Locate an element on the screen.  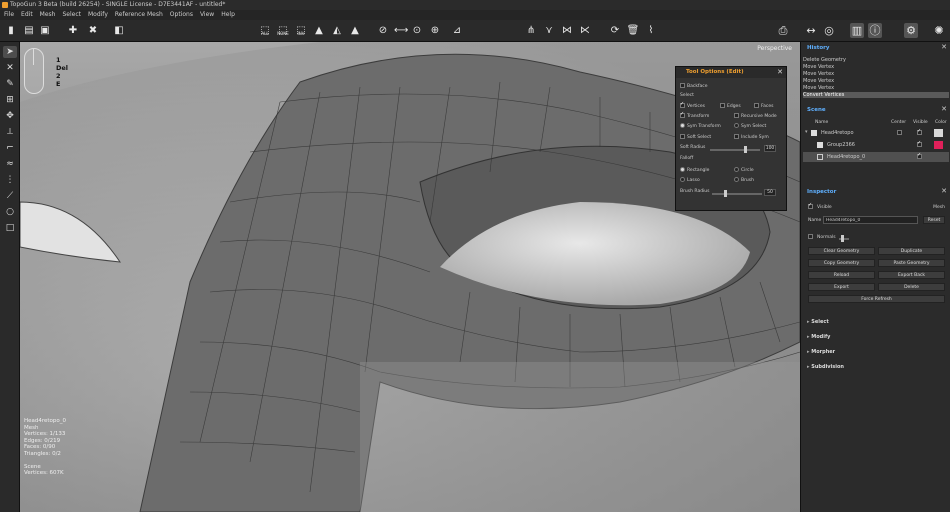
refresh-icon: ⟳ is located at coordinates (615, 30).